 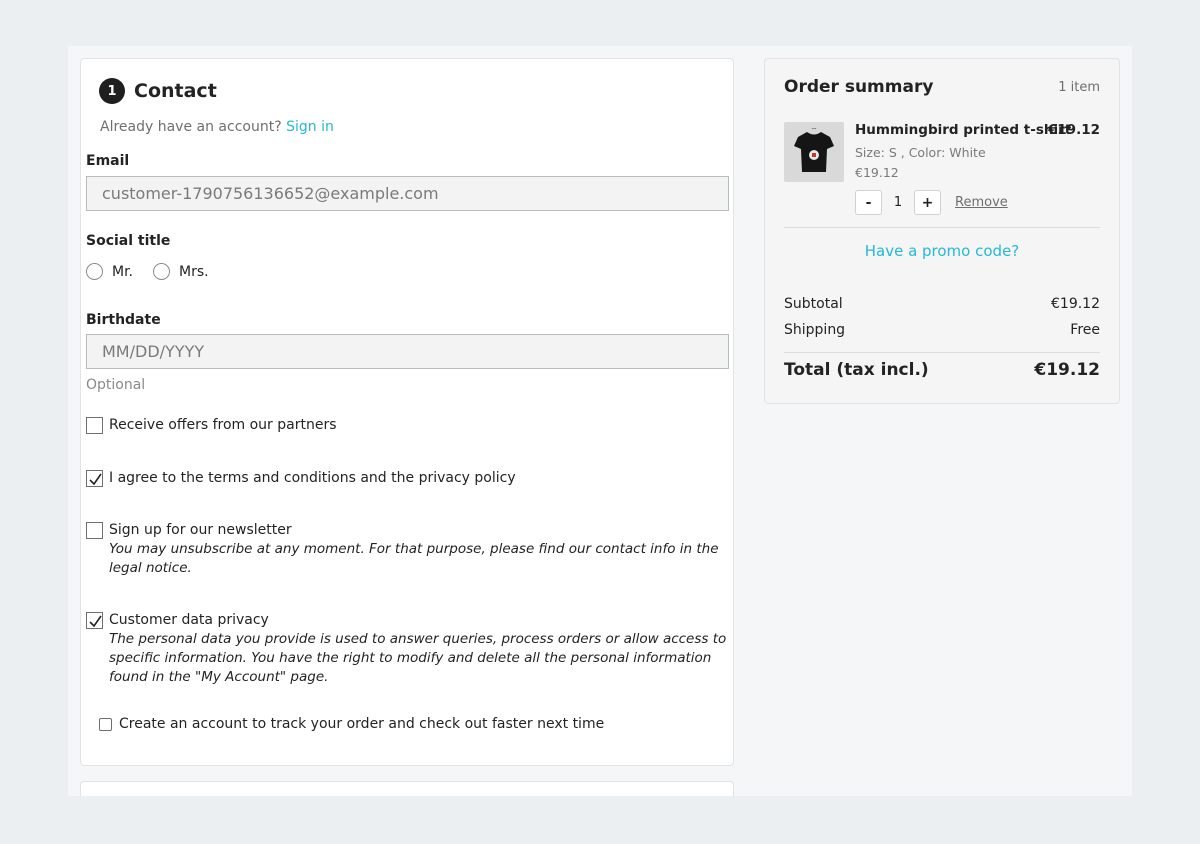 What do you see at coordinates (410, 425) in the screenshot?
I see `partner-offers-row: Receive offers from our partners` at bounding box center [410, 425].